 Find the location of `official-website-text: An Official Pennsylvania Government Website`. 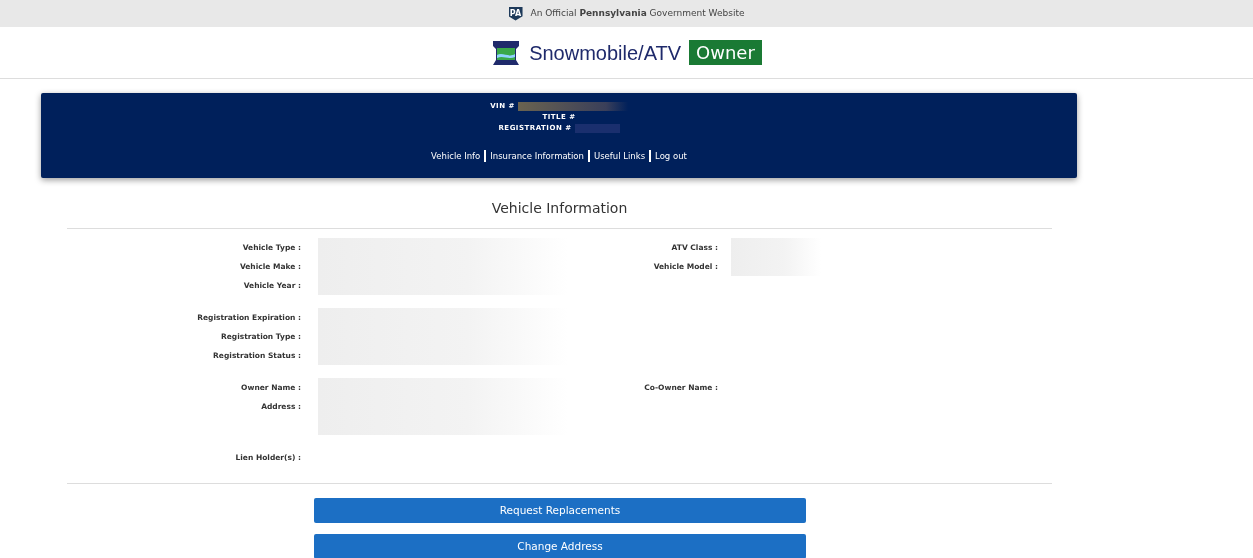

official-website-text: An Official Pennsylvania Government Website is located at coordinates (637, 13).